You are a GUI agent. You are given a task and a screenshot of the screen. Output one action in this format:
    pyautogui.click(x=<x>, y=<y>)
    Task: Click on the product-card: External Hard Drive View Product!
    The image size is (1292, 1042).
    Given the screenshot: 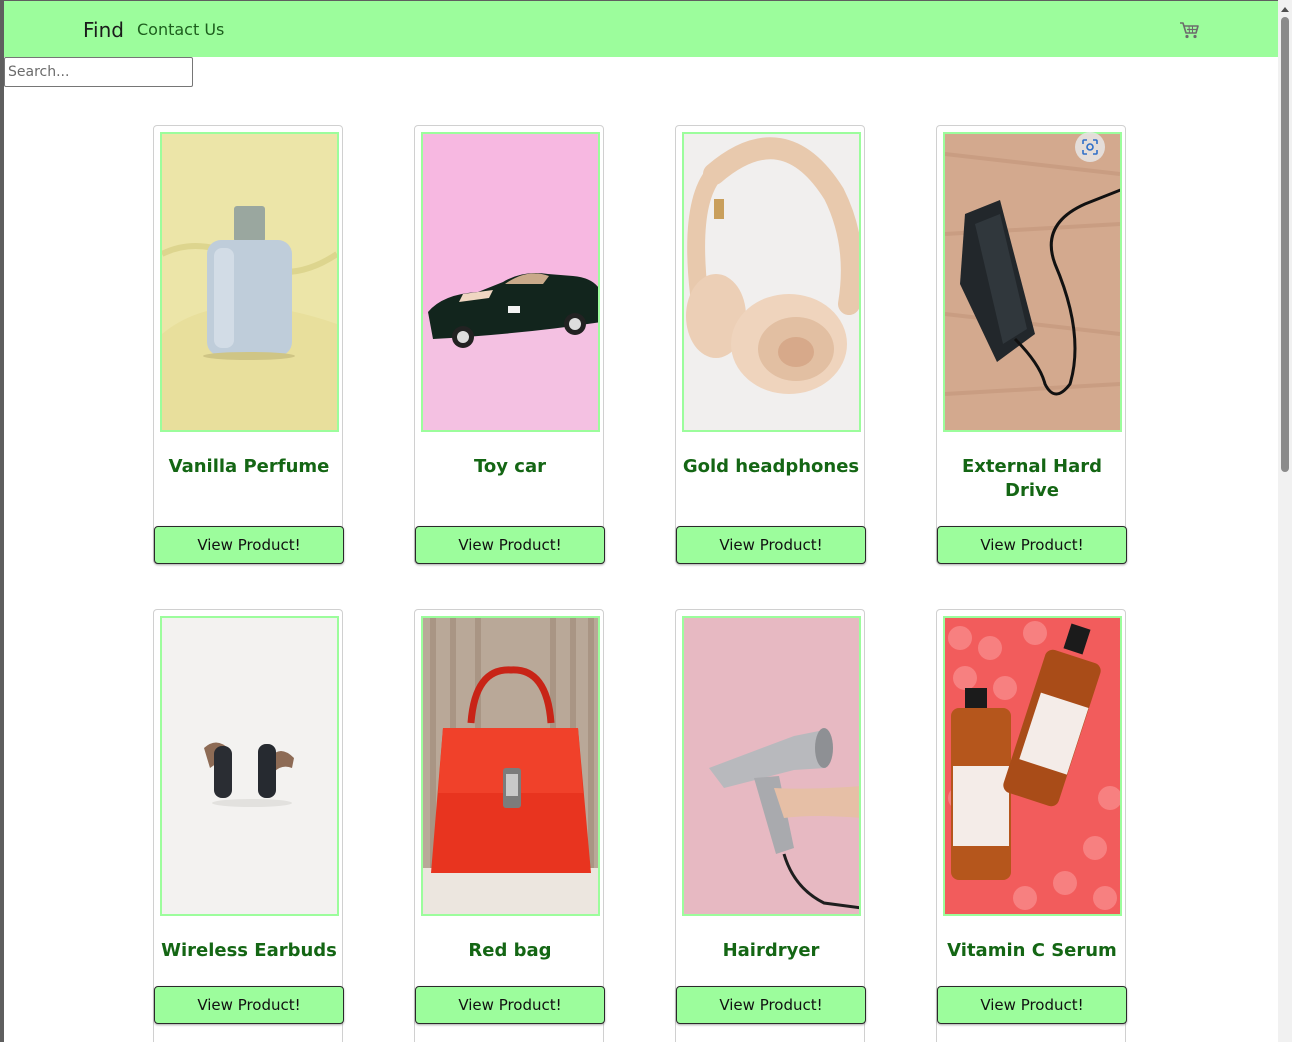 What is the action you would take?
    pyautogui.click(x=1031, y=344)
    